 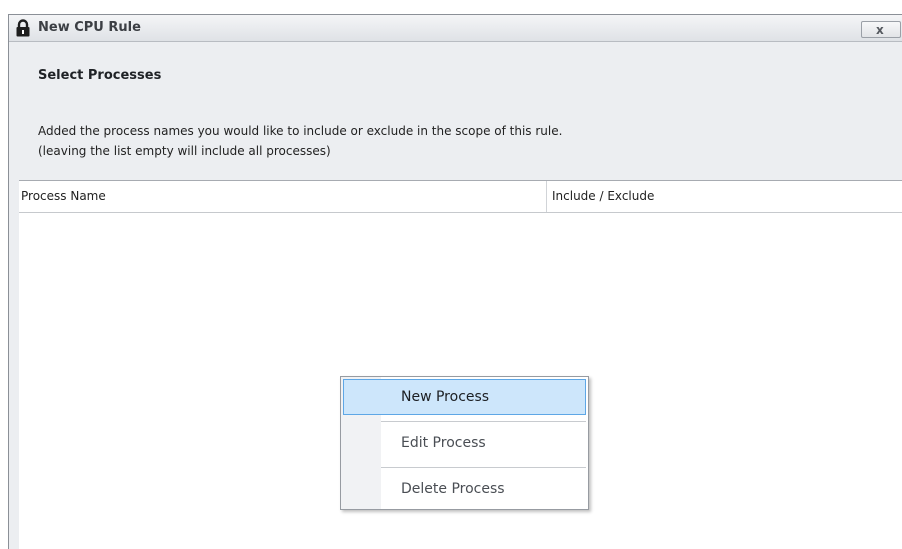 What do you see at coordinates (464, 489) in the screenshot?
I see `menu-item-delete-process: Delete Process` at bounding box center [464, 489].